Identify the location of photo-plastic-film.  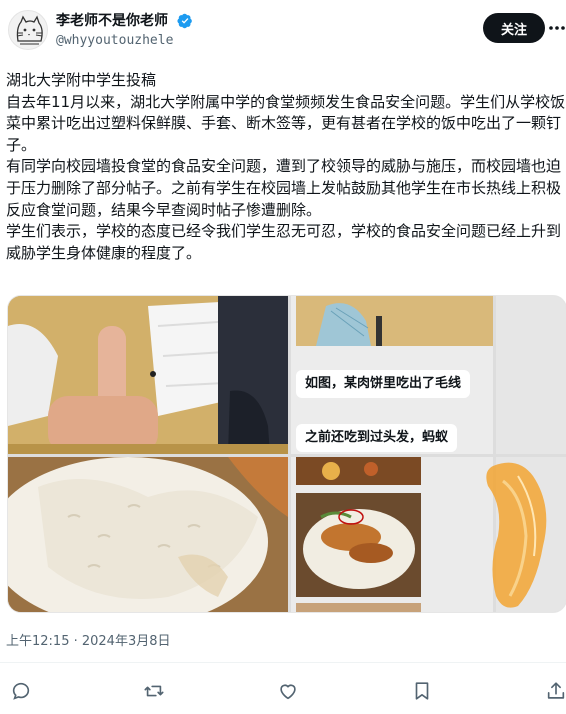
(531, 375).